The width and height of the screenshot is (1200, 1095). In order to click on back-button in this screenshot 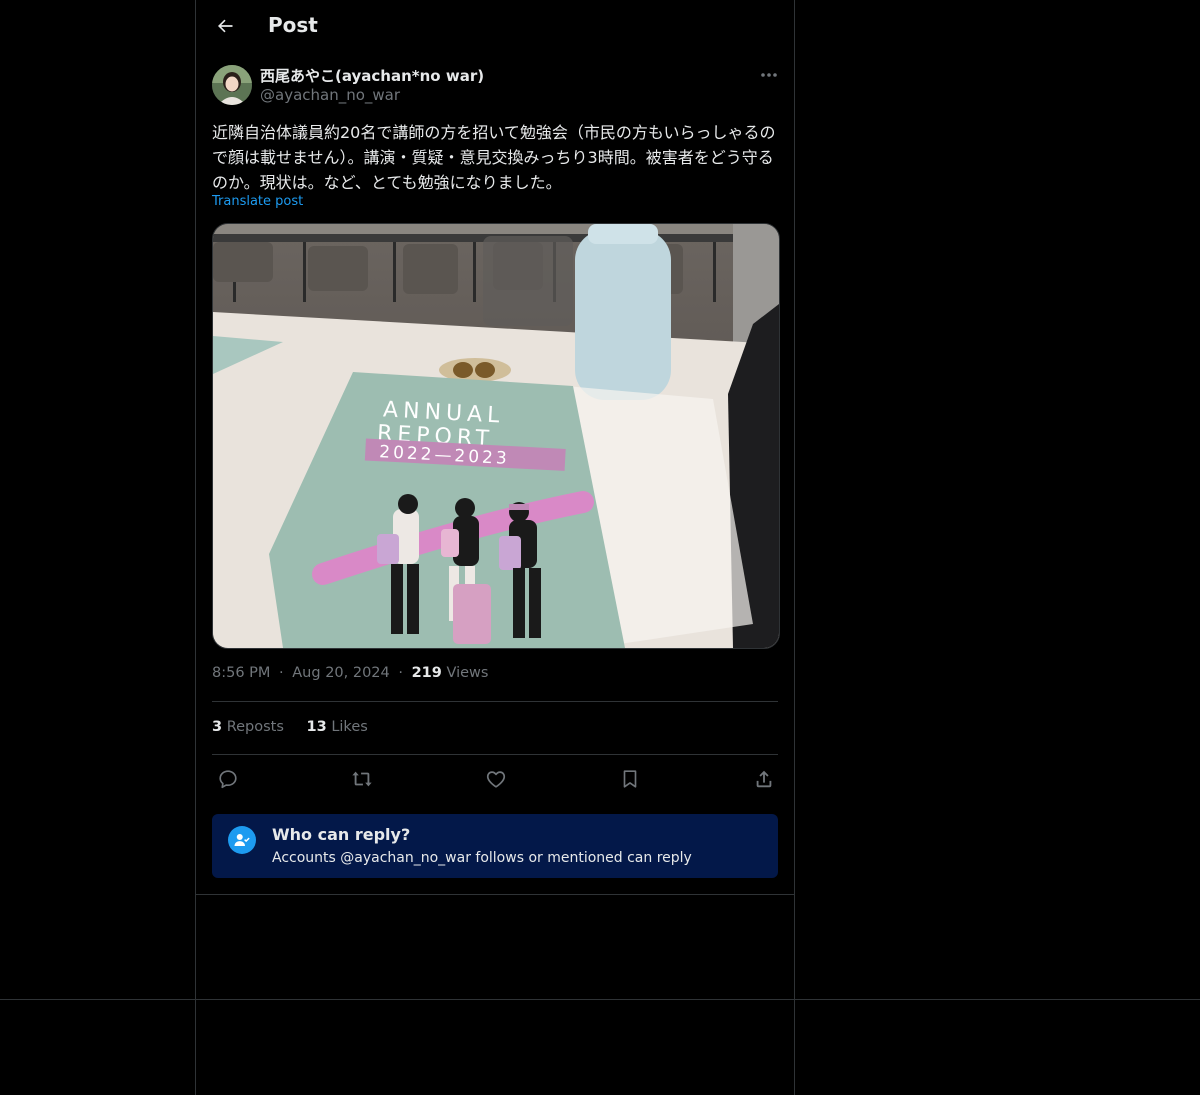, I will do `click(225, 26)`.